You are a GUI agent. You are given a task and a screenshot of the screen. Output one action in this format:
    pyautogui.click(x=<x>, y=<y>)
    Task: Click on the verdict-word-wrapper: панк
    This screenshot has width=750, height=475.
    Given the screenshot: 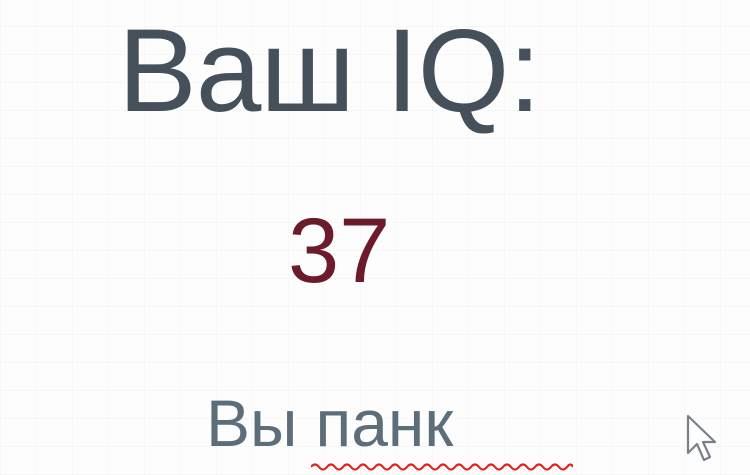 What is the action you would take?
    pyautogui.click(x=442, y=428)
    